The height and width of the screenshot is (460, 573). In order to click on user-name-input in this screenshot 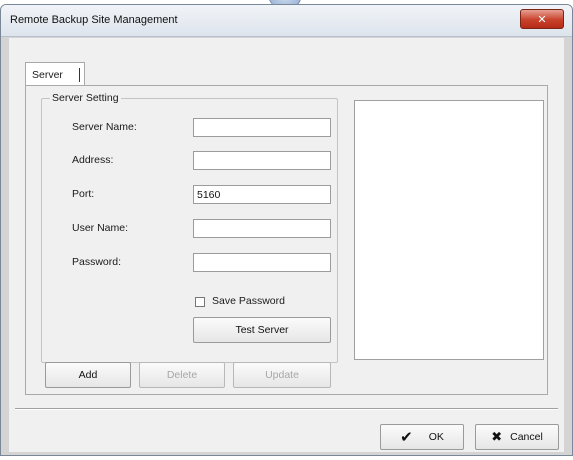, I will do `click(262, 228)`.